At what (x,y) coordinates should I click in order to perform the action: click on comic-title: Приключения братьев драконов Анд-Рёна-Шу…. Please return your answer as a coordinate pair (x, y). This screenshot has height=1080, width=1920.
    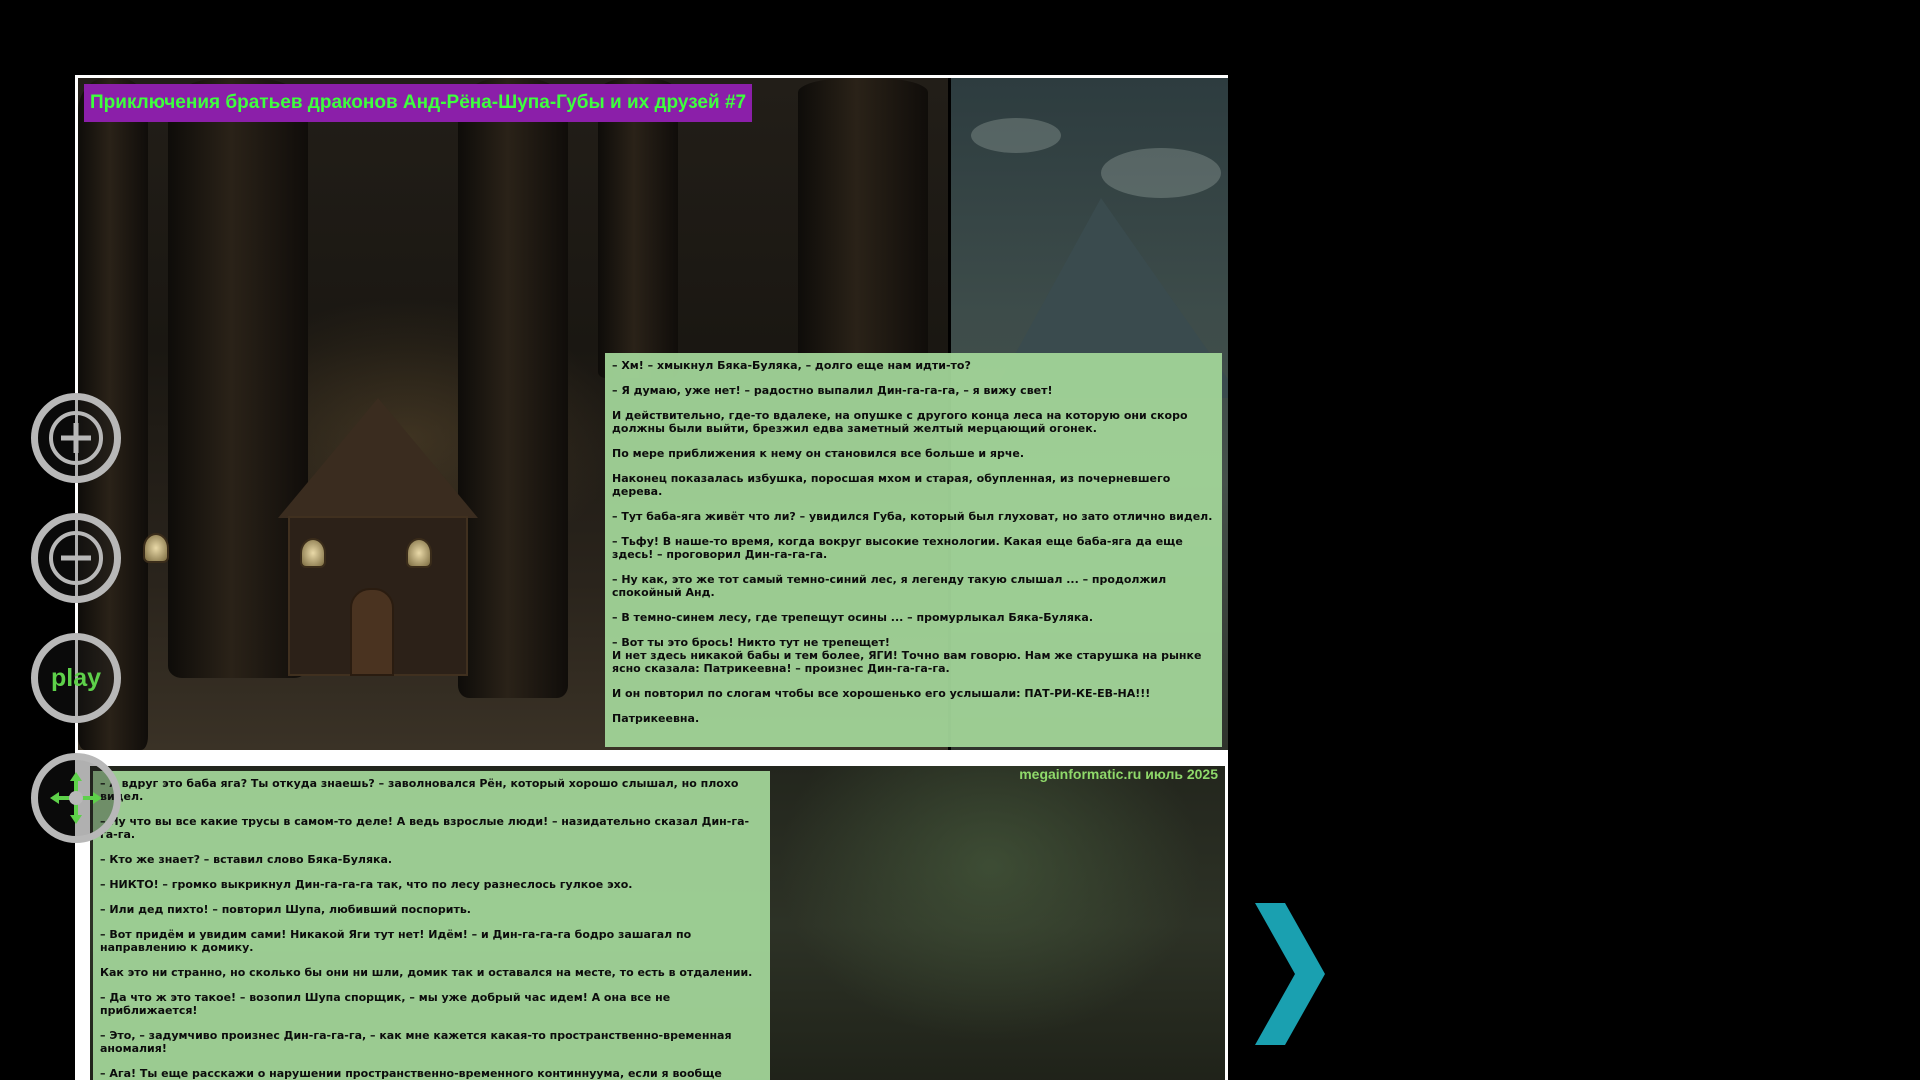
    Looking at the image, I should click on (418, 103).